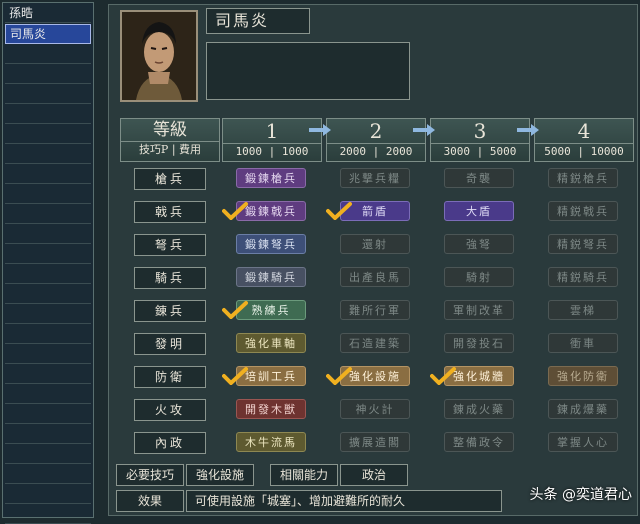  Describe the element at coordinates (479, 277) in the screenshot. I see `tech-cavalry-3: 騎射` at that location.